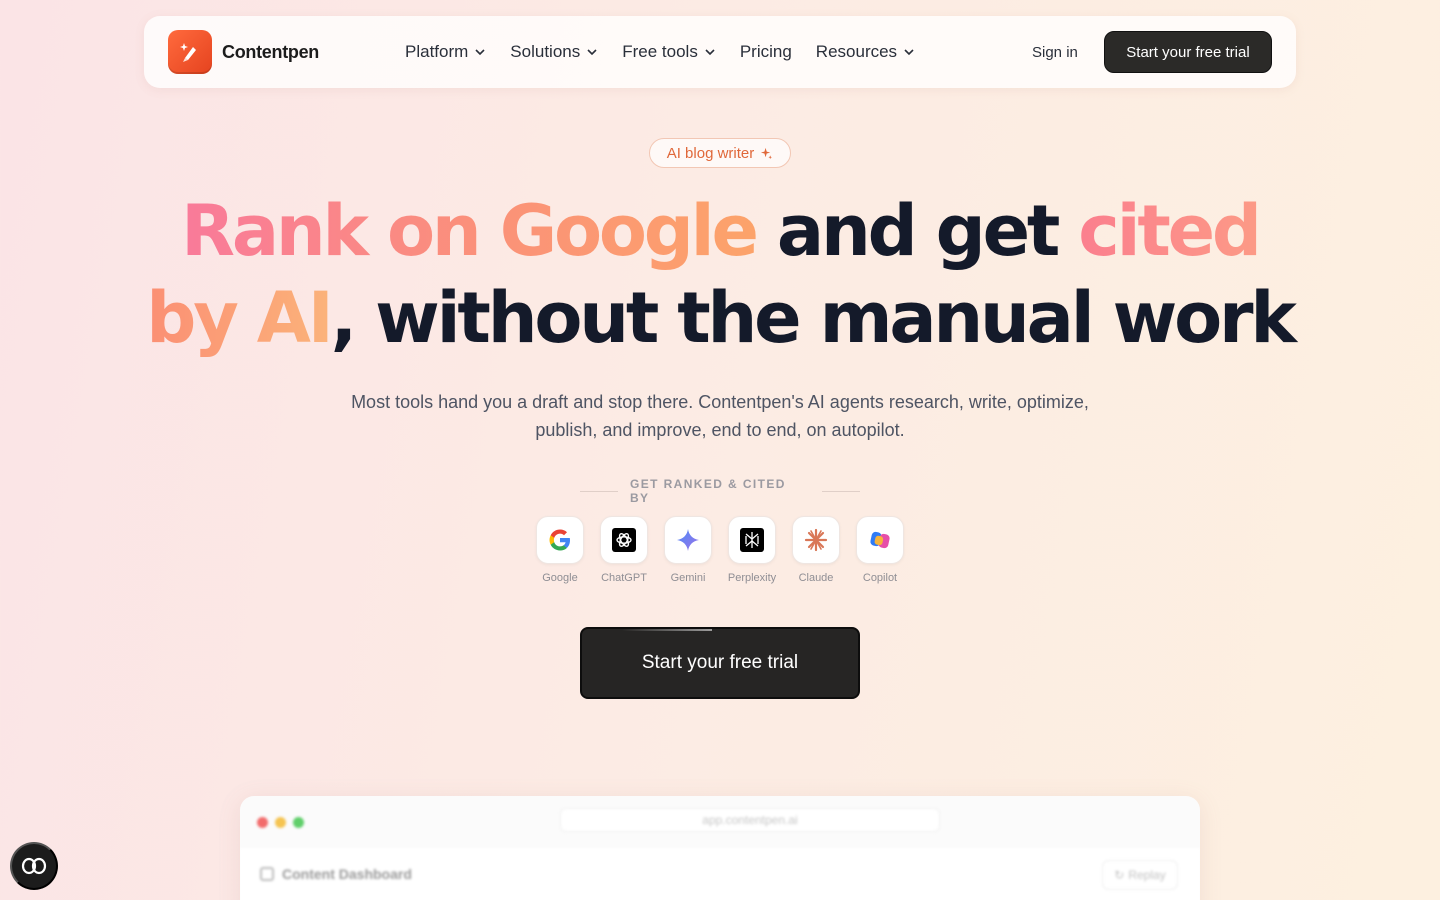 Image resolution: width=1440 pixels, height=900 pixels. I want to click on headline-text: , without the manual work, so click(813, 318).